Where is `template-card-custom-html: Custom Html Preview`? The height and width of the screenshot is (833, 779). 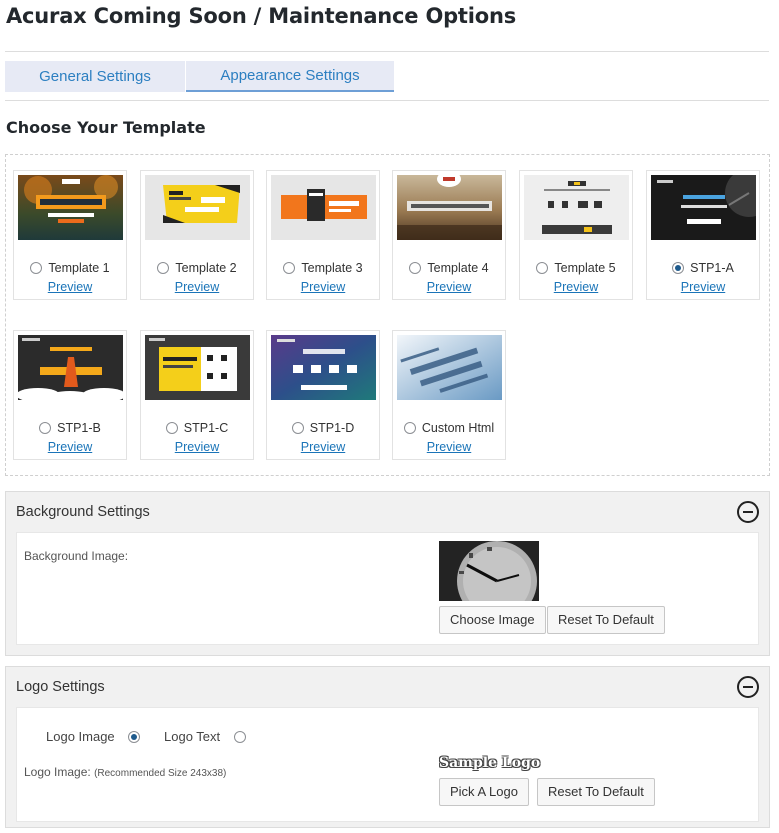 template-card-custom-html: Custom Html Preview is located at coordinates (449, 395).